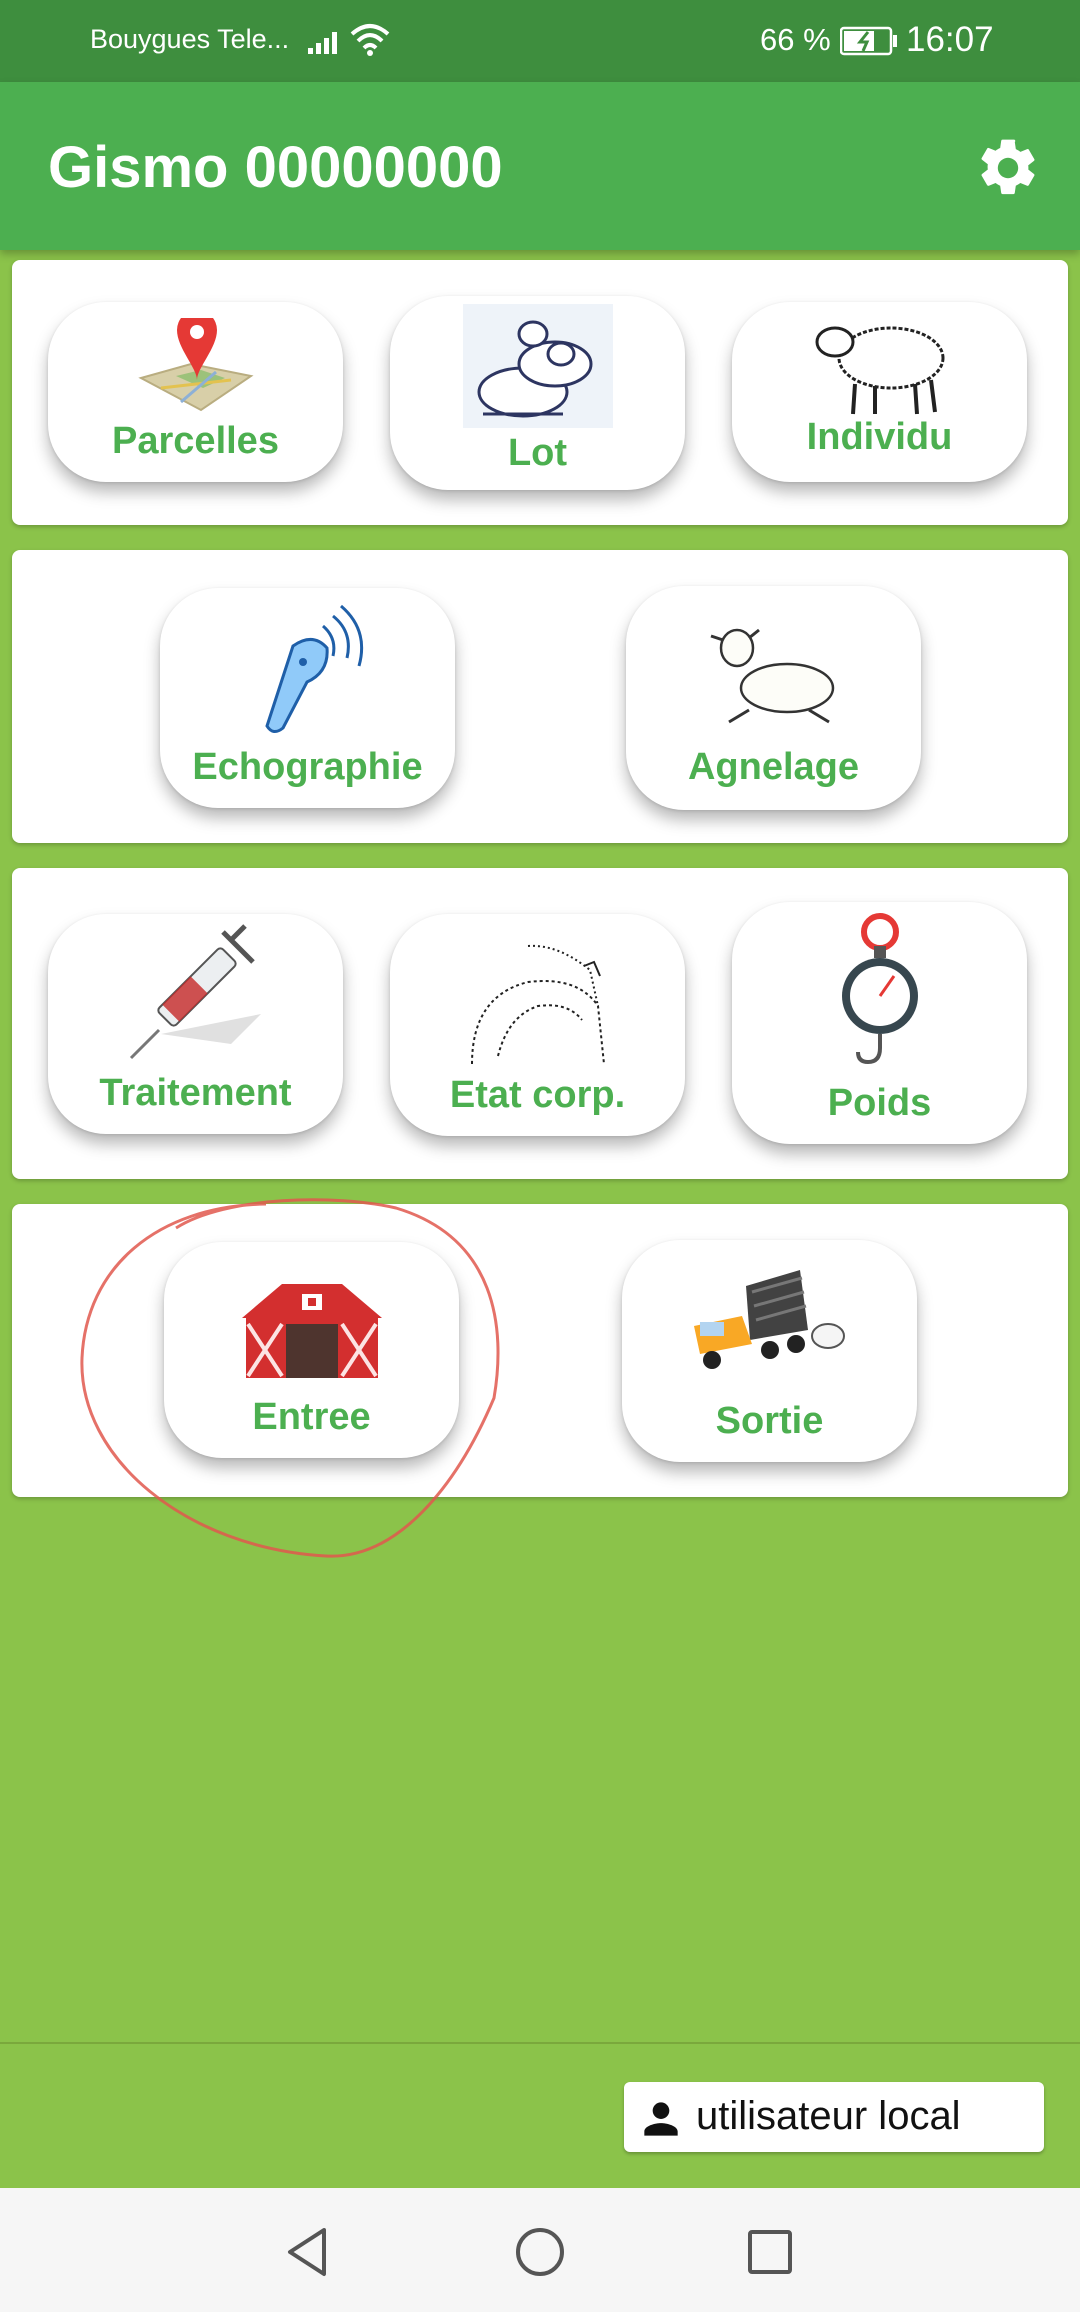 Image resolution: width=1080 pixels, height=2312 pixels. I want to click on person-icon, so click(661, 2119).